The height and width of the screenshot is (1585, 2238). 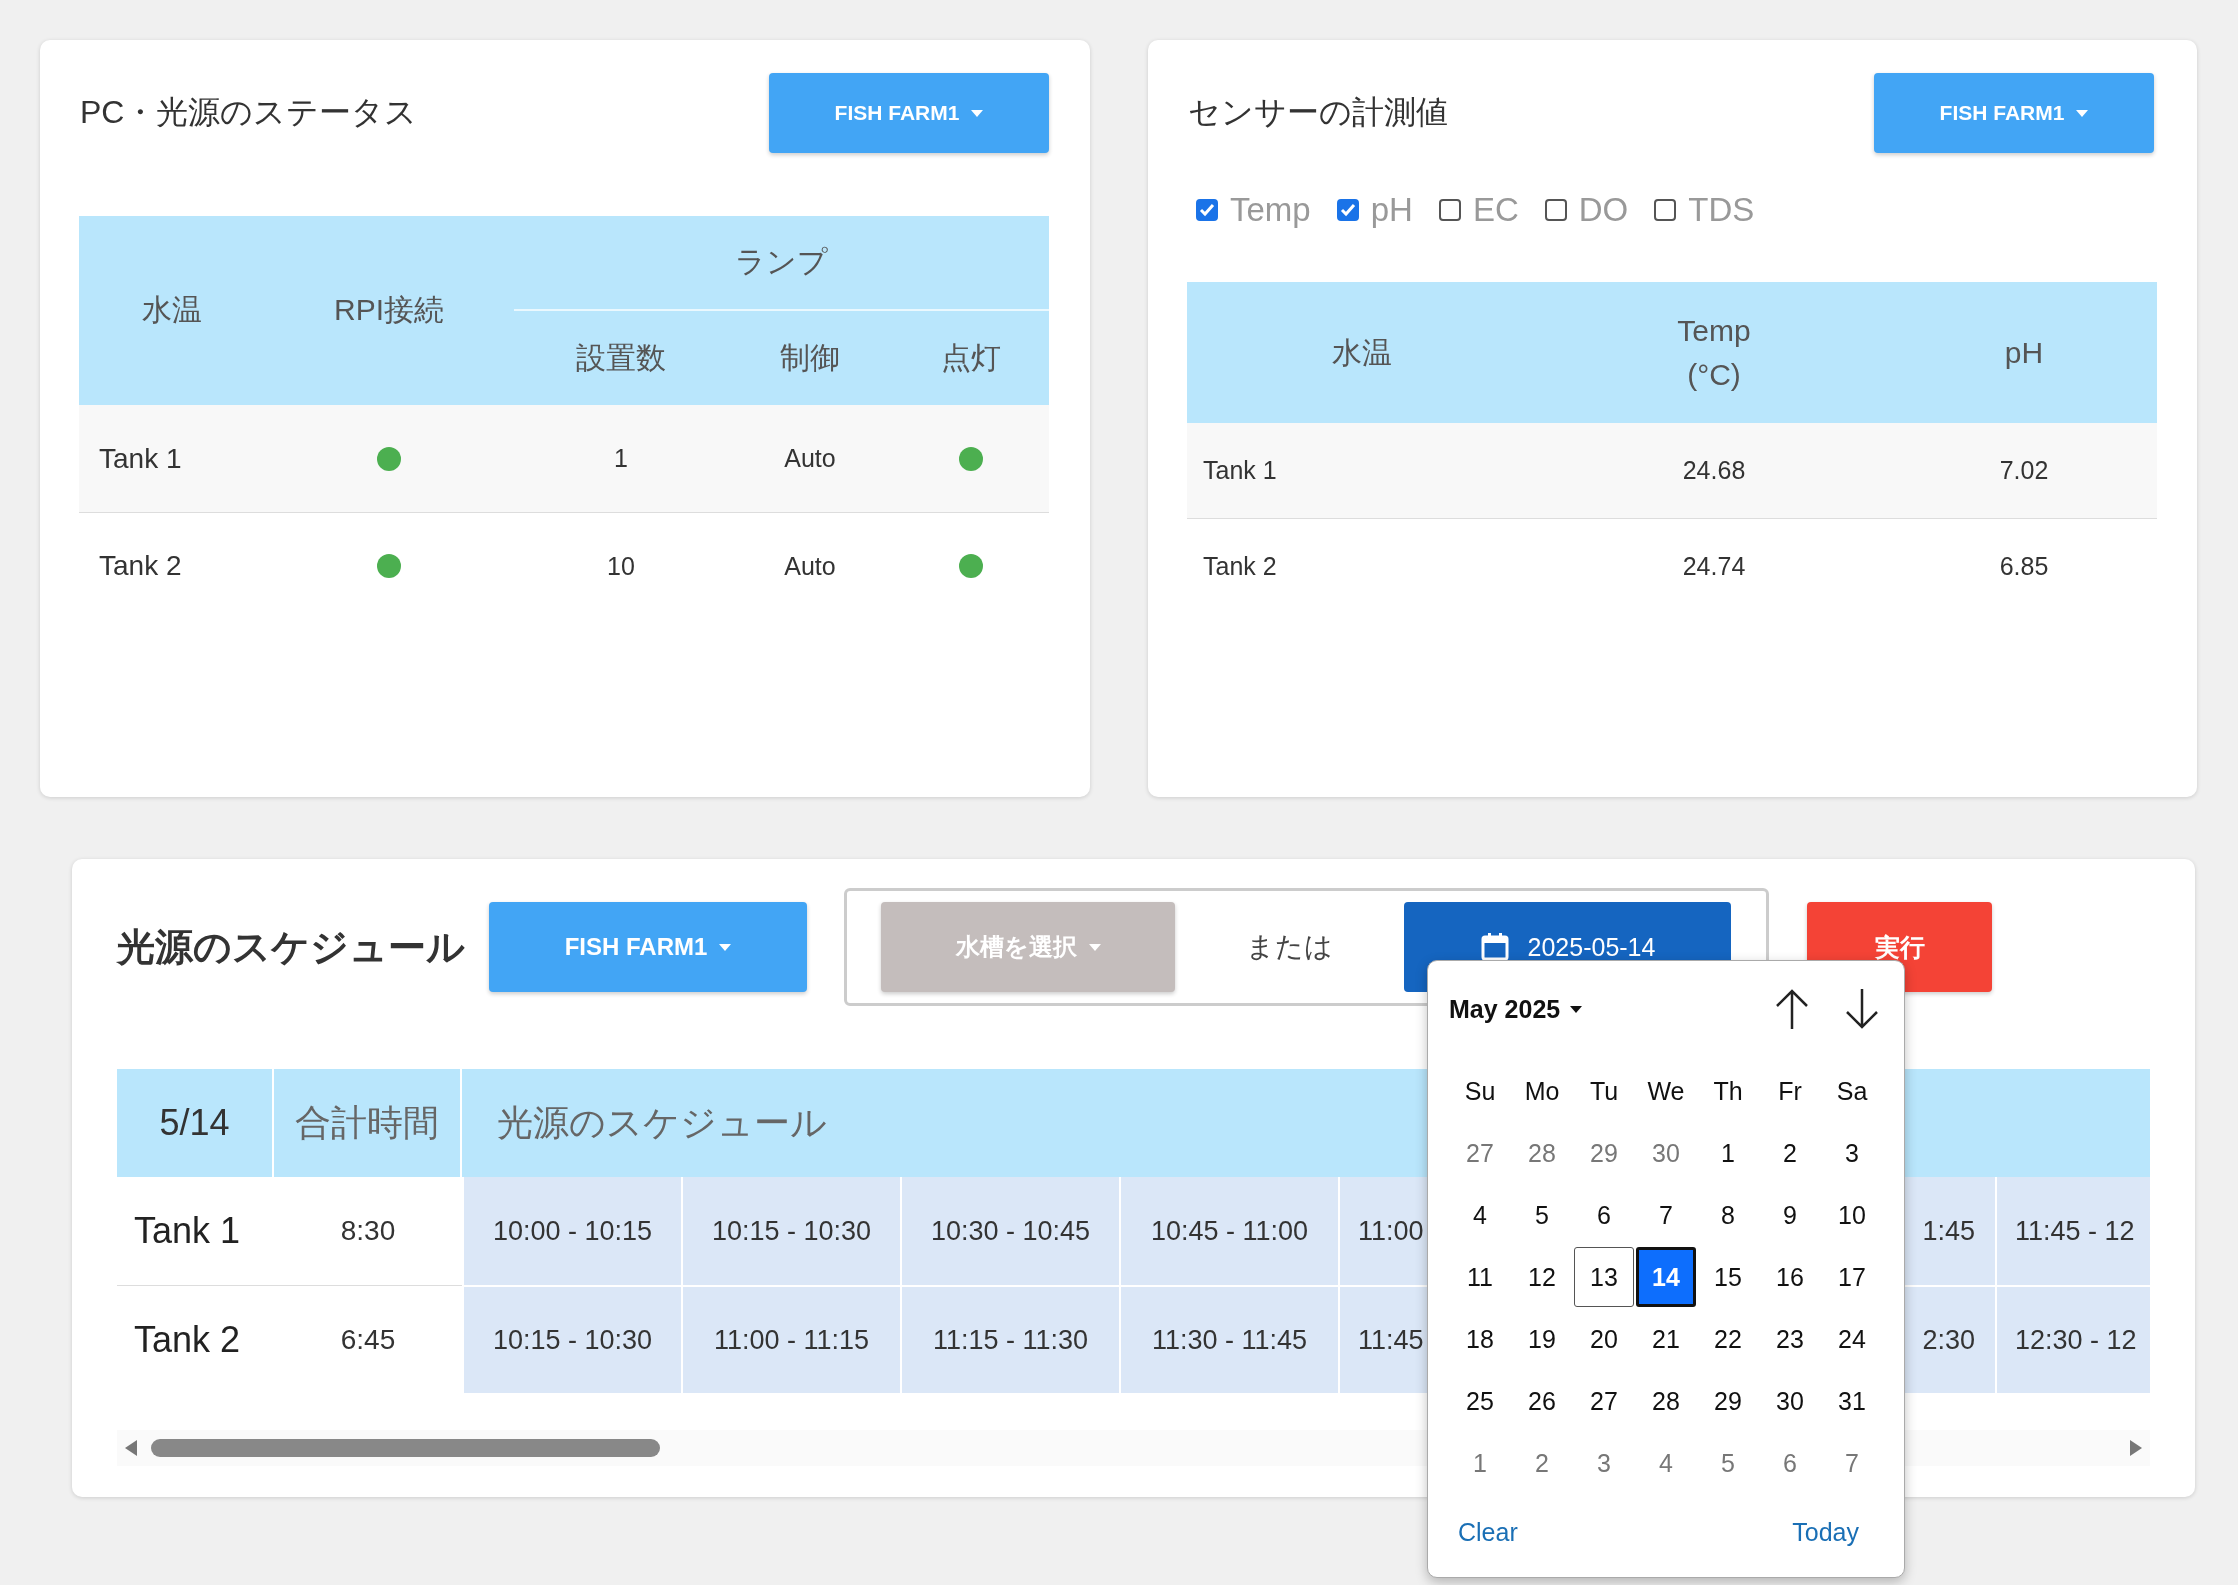 I want to click on table-cell: 7.02, so click(x=2024, y=470).